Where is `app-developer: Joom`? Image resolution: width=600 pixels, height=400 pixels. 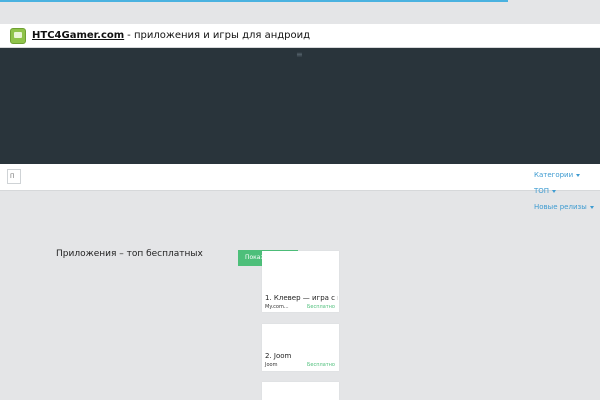 app-developer: Joom is located at coordinates (271, 365).